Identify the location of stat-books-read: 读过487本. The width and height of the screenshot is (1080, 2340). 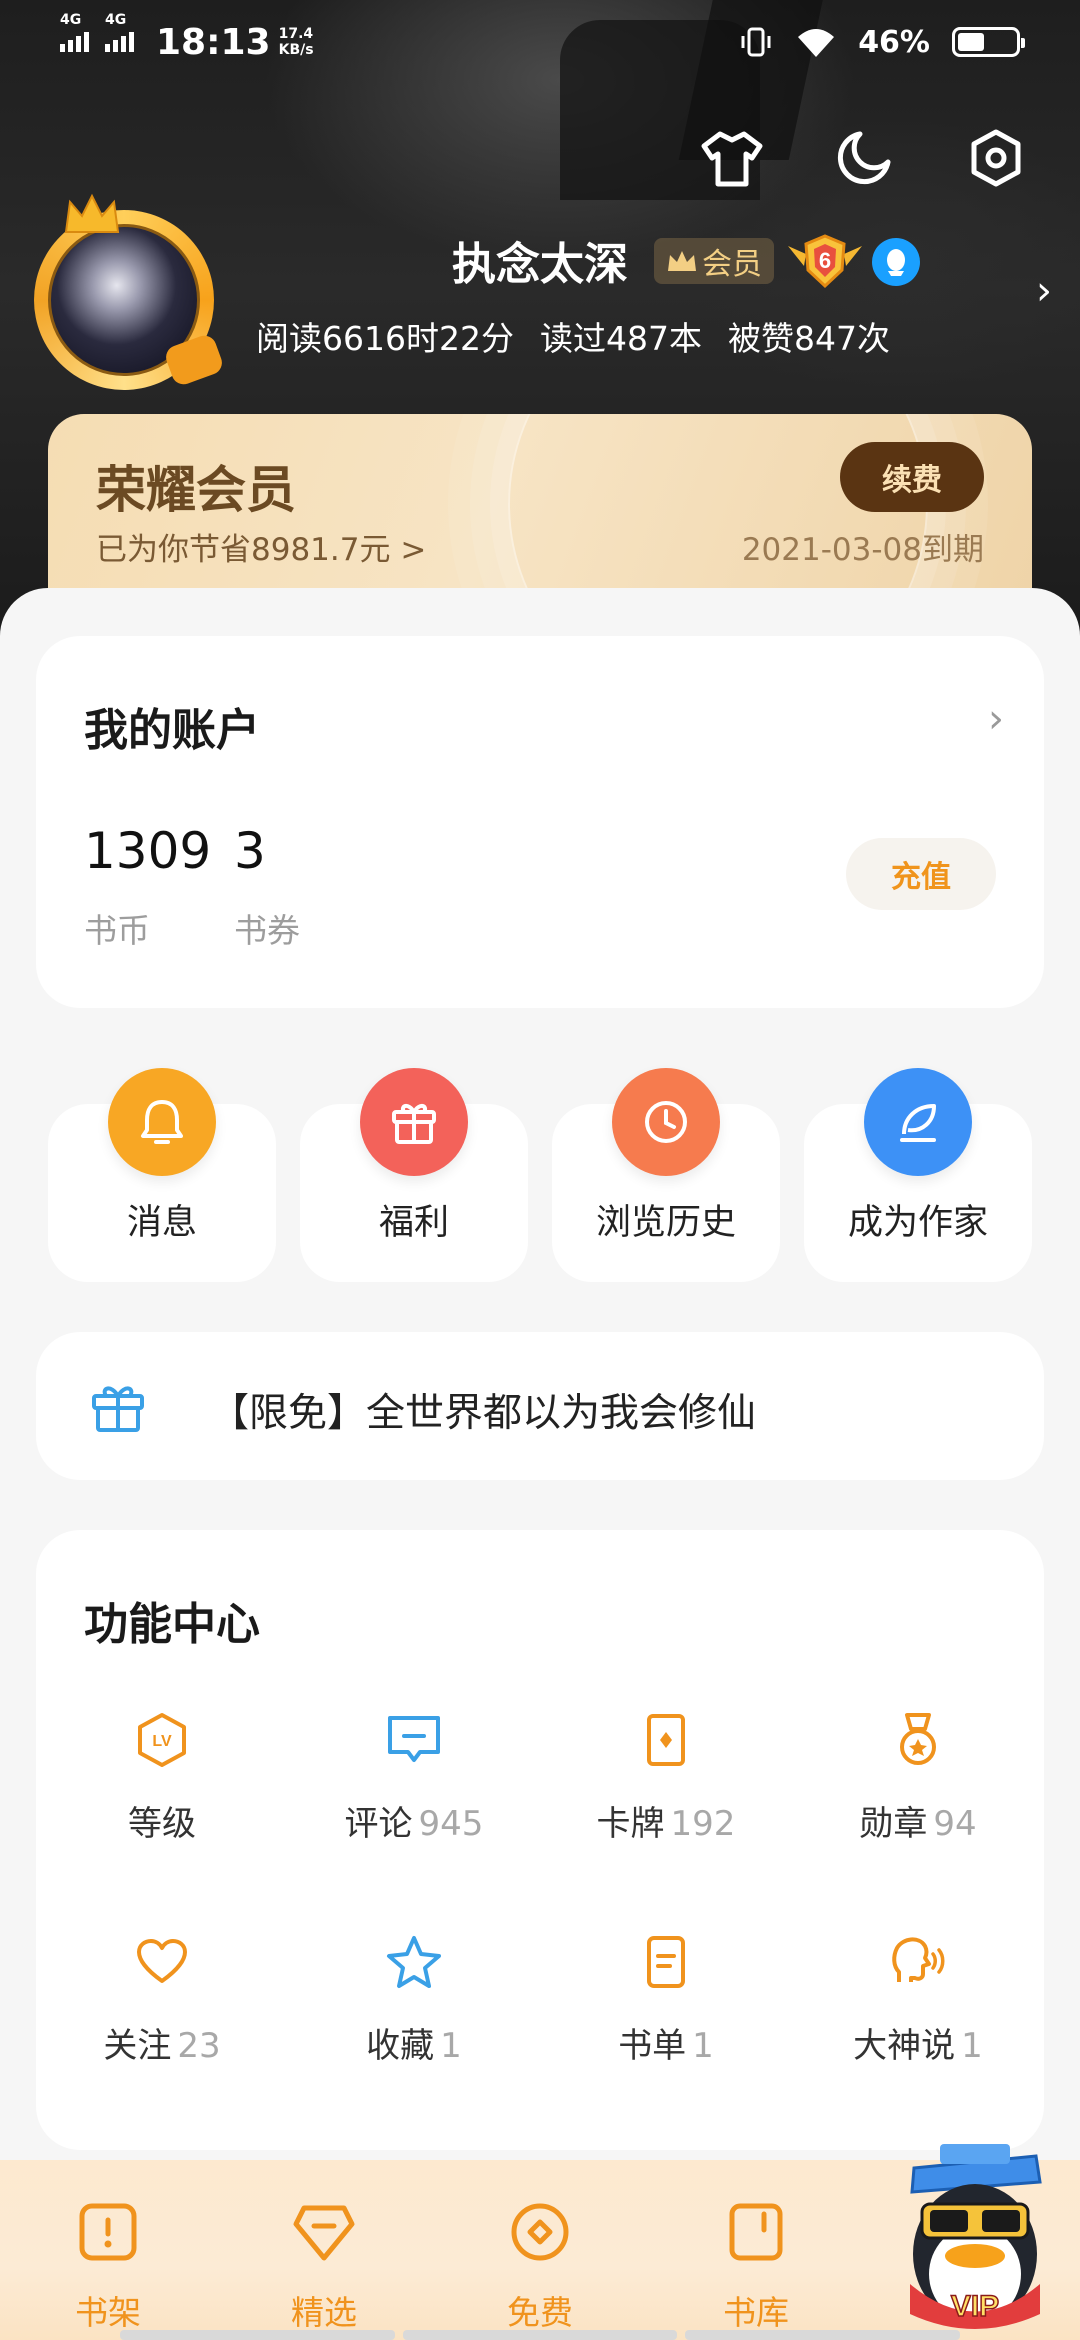
(620, 338).